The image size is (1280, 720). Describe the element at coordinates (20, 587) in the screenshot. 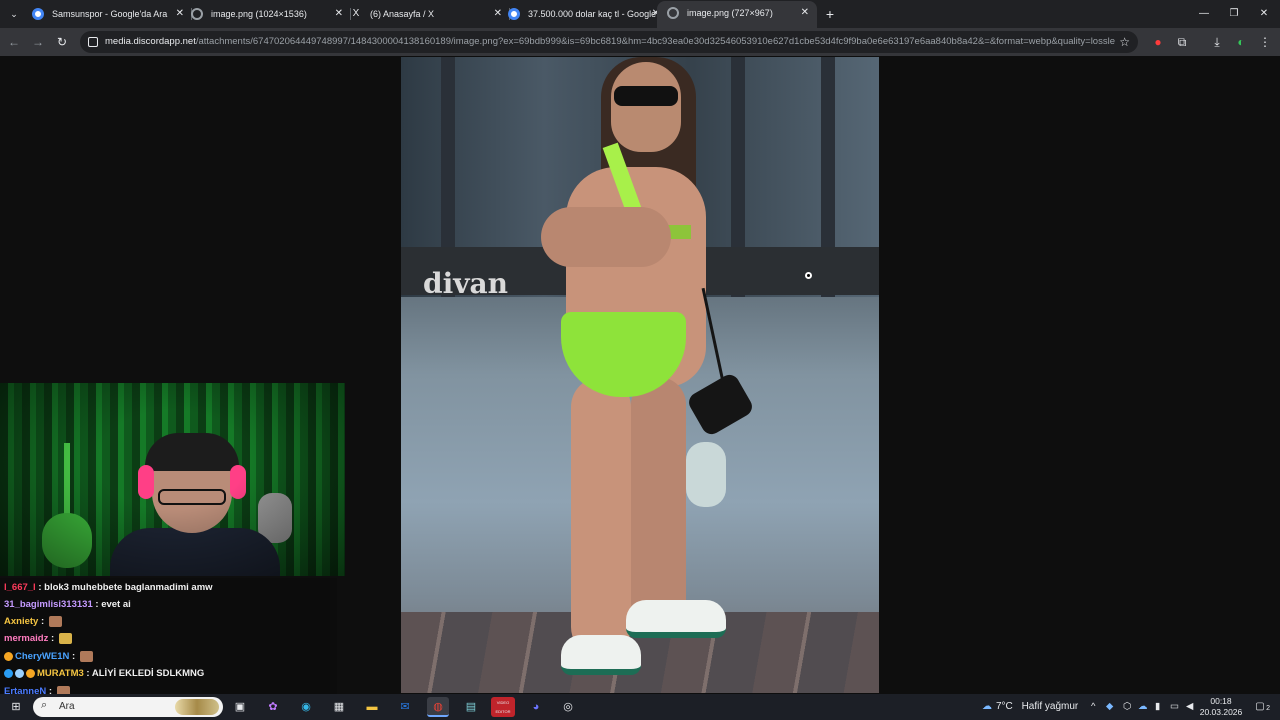

I see `chat-username: l_667_l` at that location.